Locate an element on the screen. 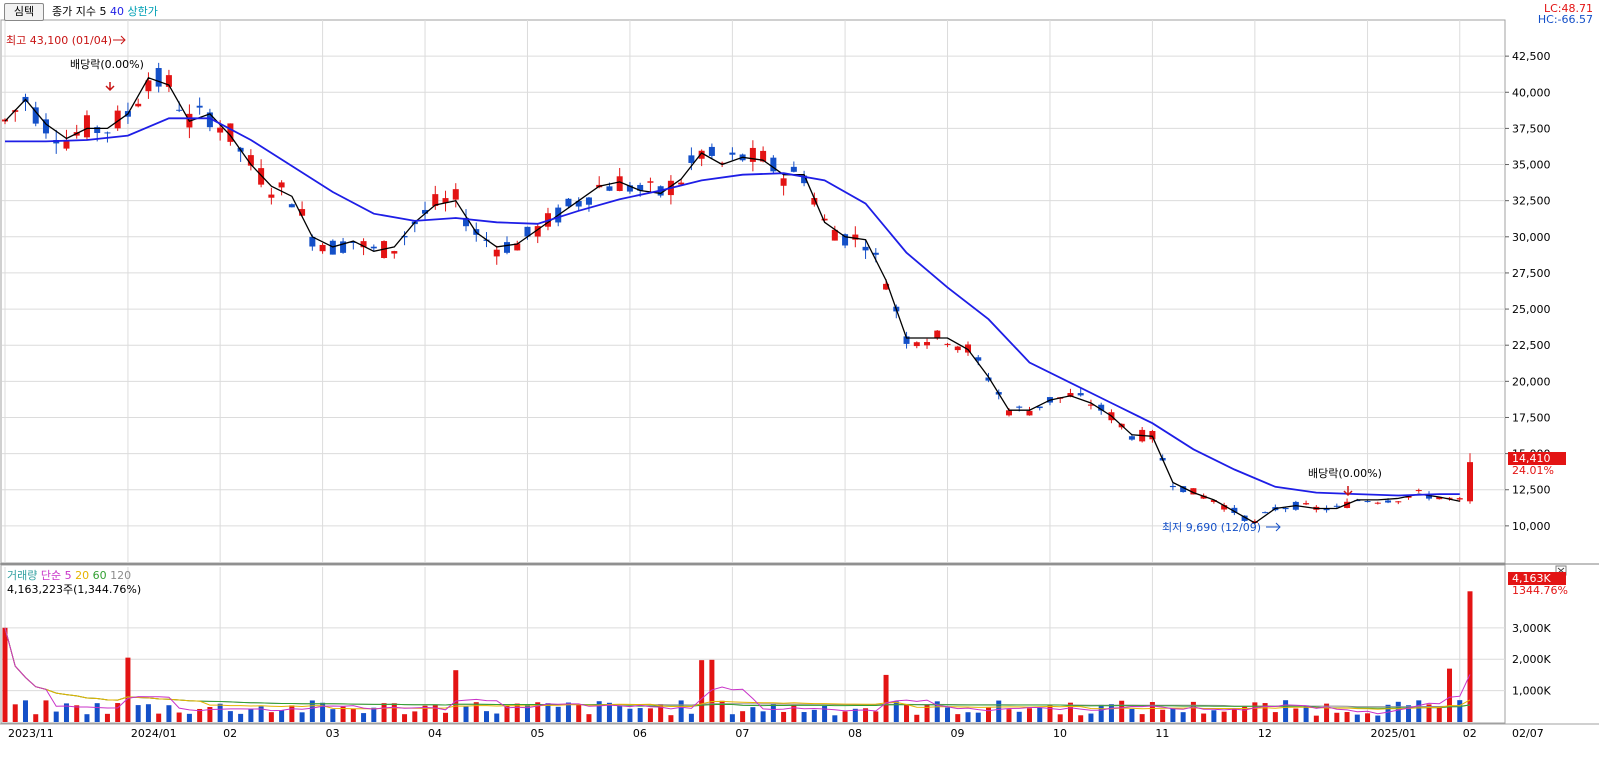 Image resolution: width=1599 pixels, height=757 pixels. price-legend: 종가 지수 5 40 상한가 is located at coordinates (105, 11).